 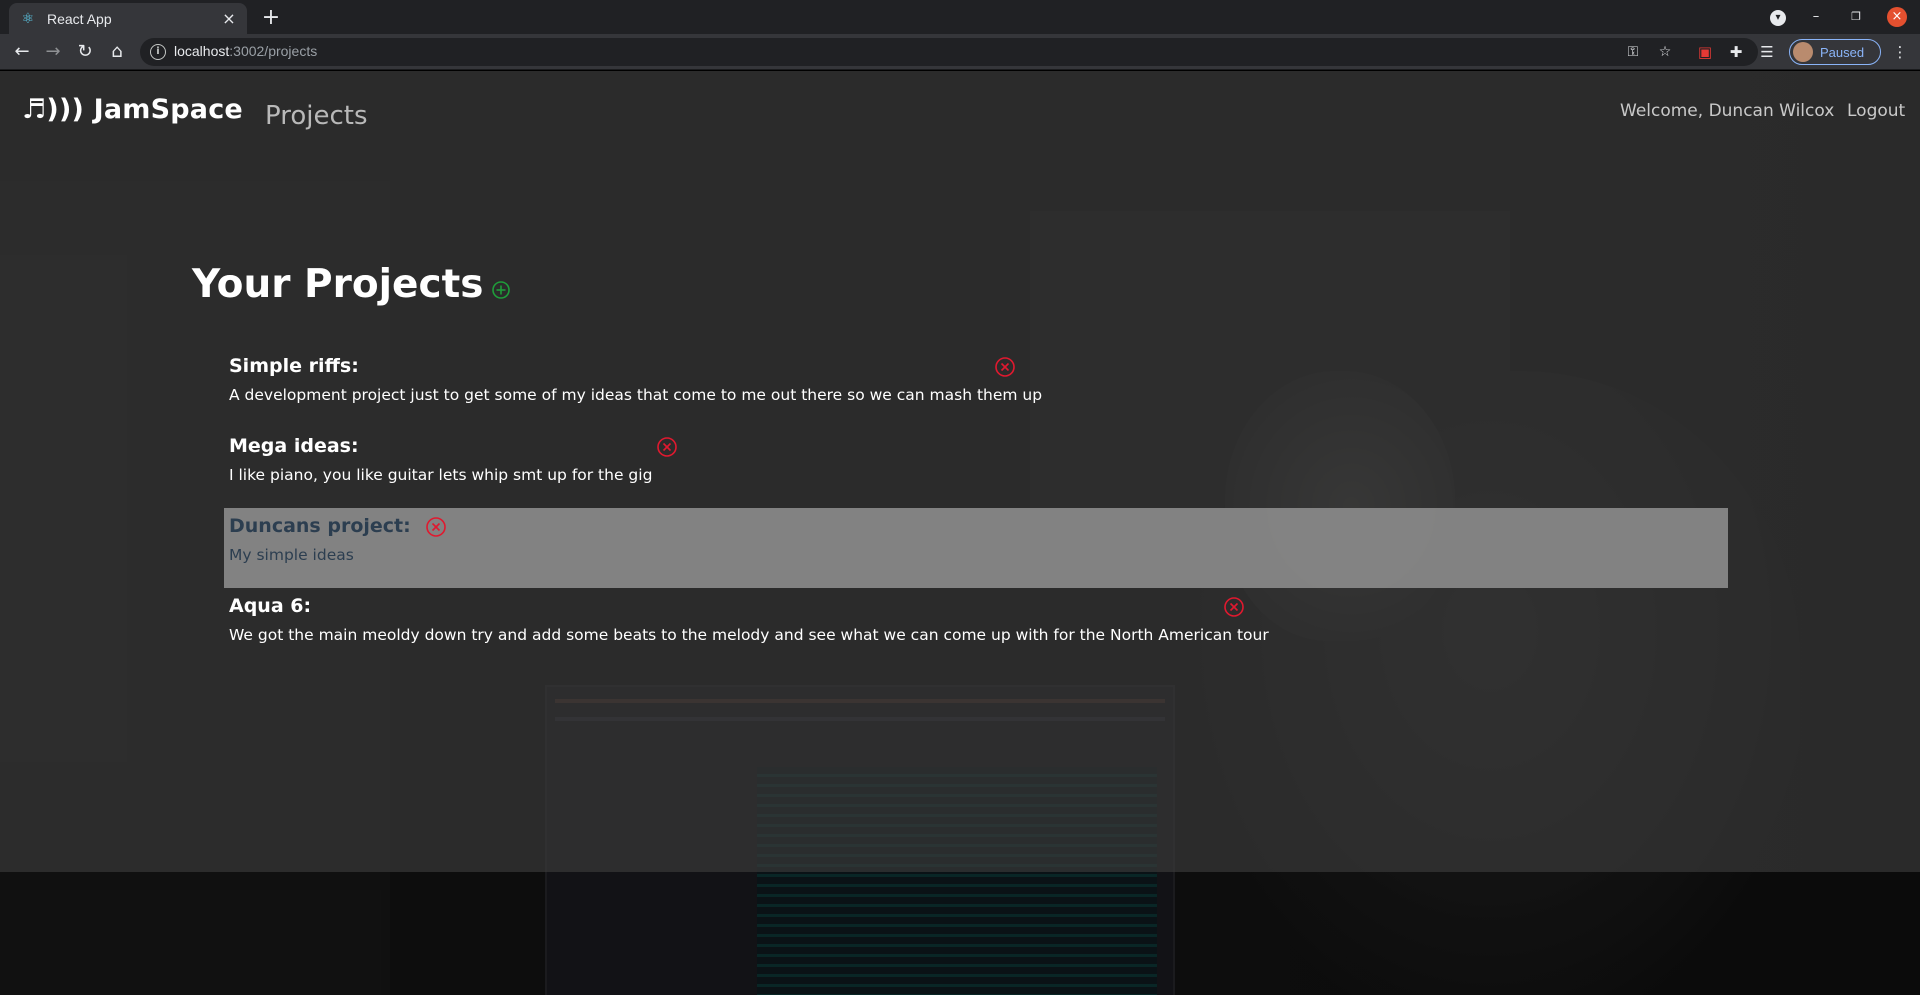 What do you see at coordinates (117, 52) in the screenshot?
I see `home-icon: ⌂` at bounding box center [117, 52].